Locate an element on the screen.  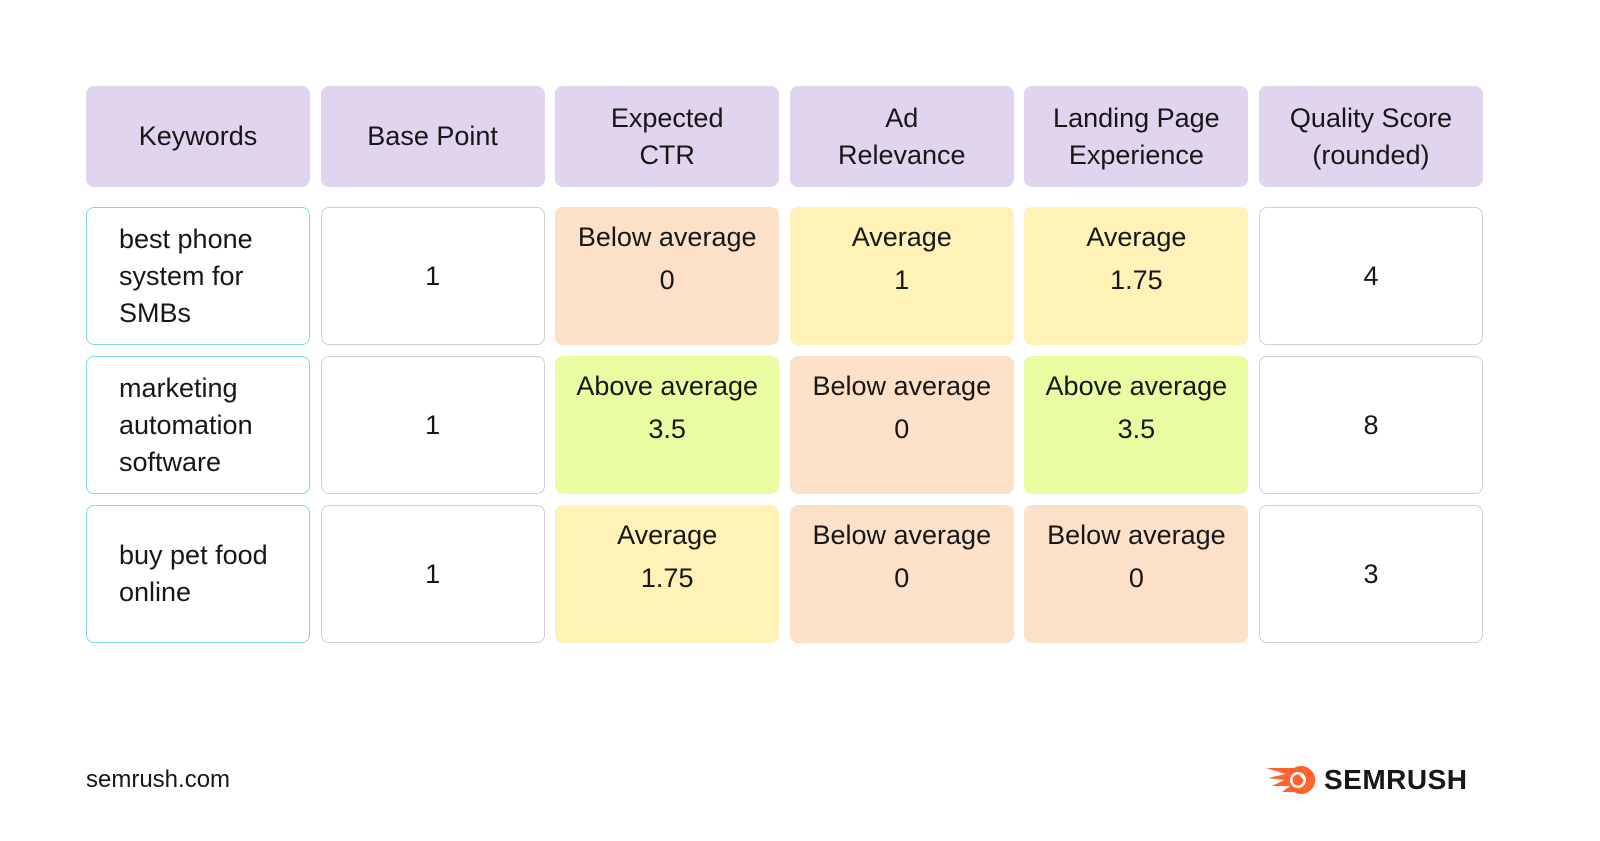
header-label: Ad Relevance is located at coordinates (901, 136).